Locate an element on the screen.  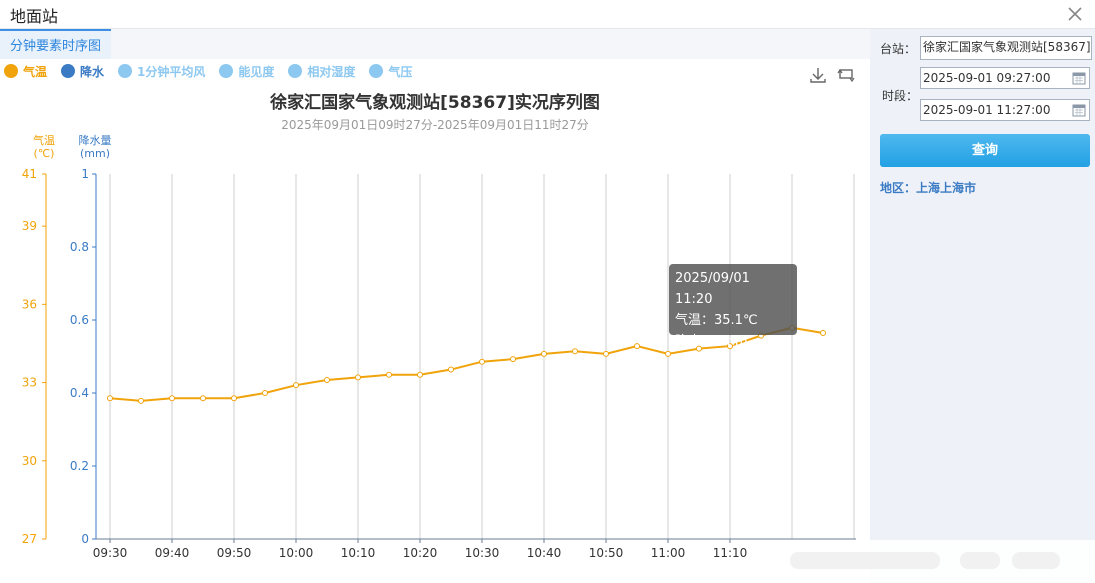
chart-toolbox is located at coordinates (836, 75).